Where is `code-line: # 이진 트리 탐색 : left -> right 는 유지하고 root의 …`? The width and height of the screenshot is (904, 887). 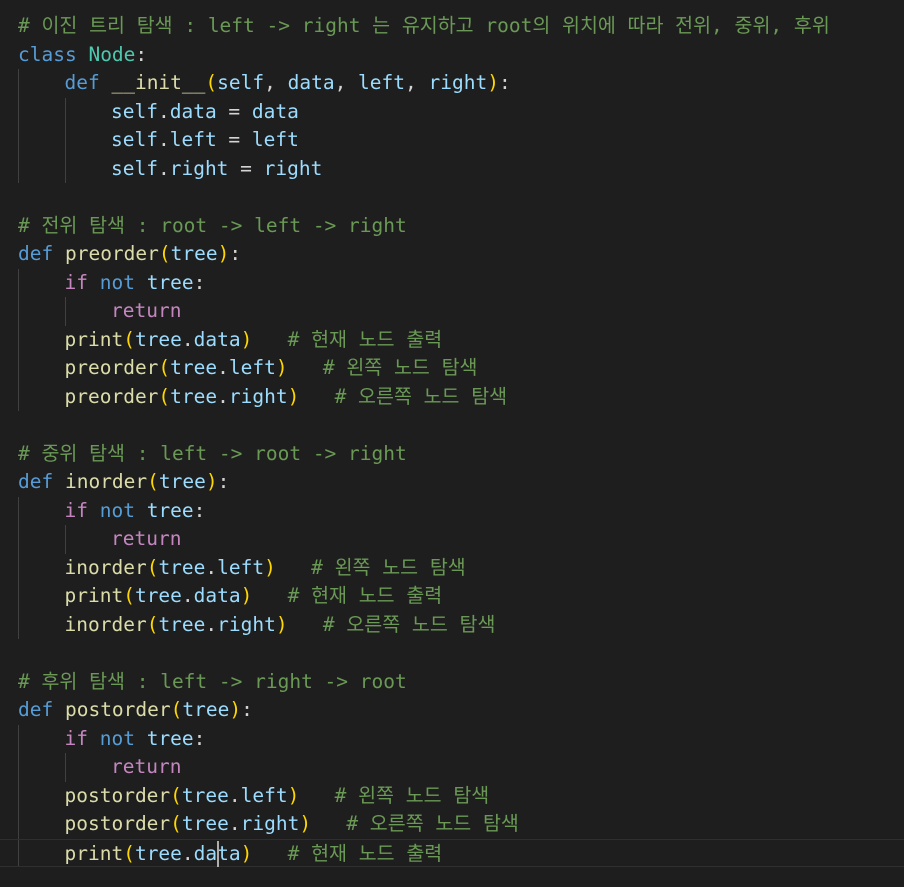
code-line: # 이진 트리 탐색 : left -> right 는 유지하고 root의 … is located at coordinates (452, 26).